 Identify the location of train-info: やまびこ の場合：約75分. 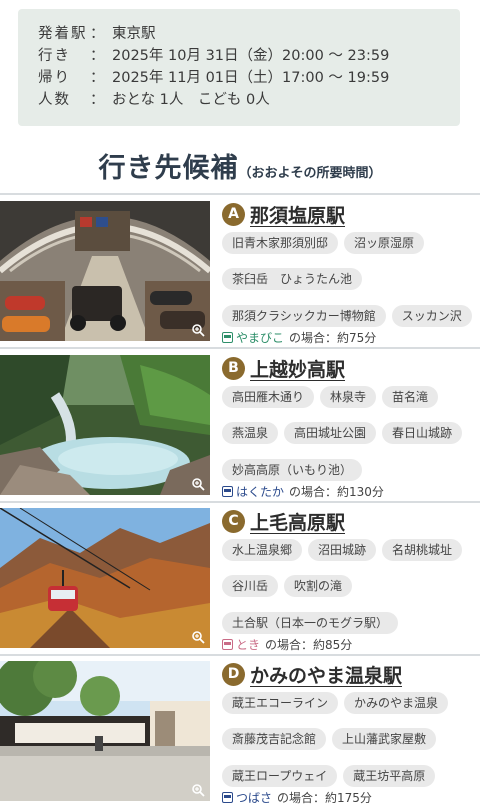
(299, 337).